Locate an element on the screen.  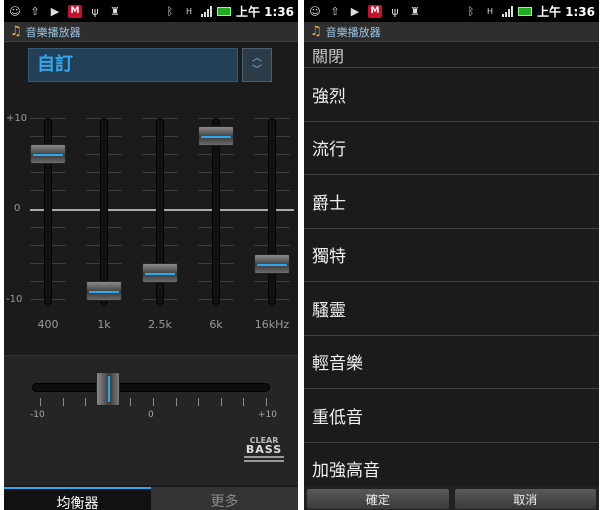
dialog-buttons: 確定 取消 is located at coordinates (451, 498).